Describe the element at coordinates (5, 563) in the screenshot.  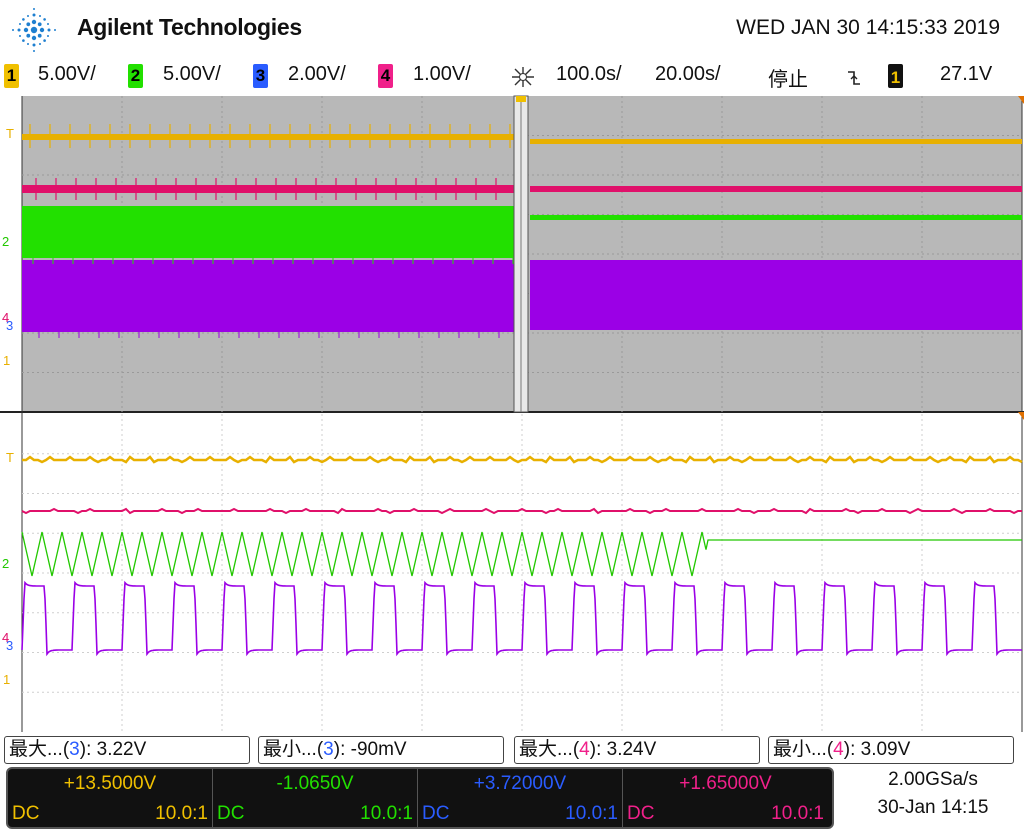
I see `ch2-marker-lower: 2` at that location.